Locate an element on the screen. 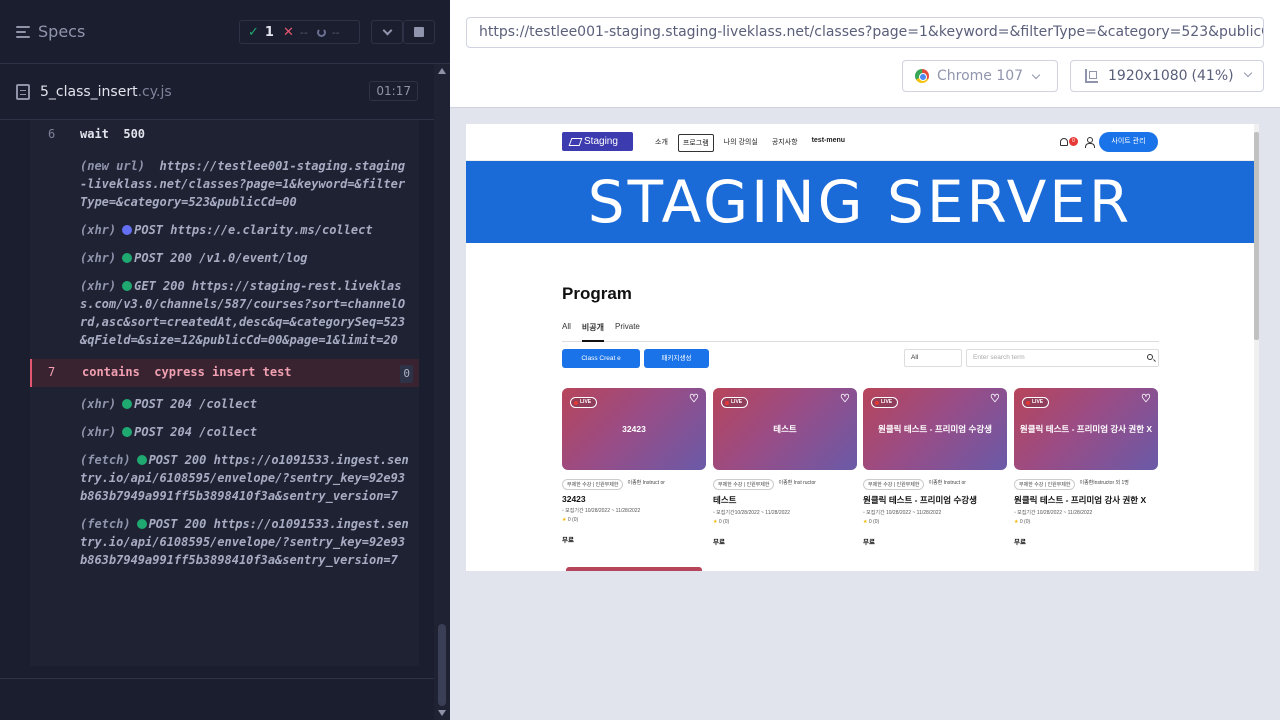 Image resolution: width=1280 pixels, height=720 pixels. site-logo: Staging is located at coordinates (597, 141).